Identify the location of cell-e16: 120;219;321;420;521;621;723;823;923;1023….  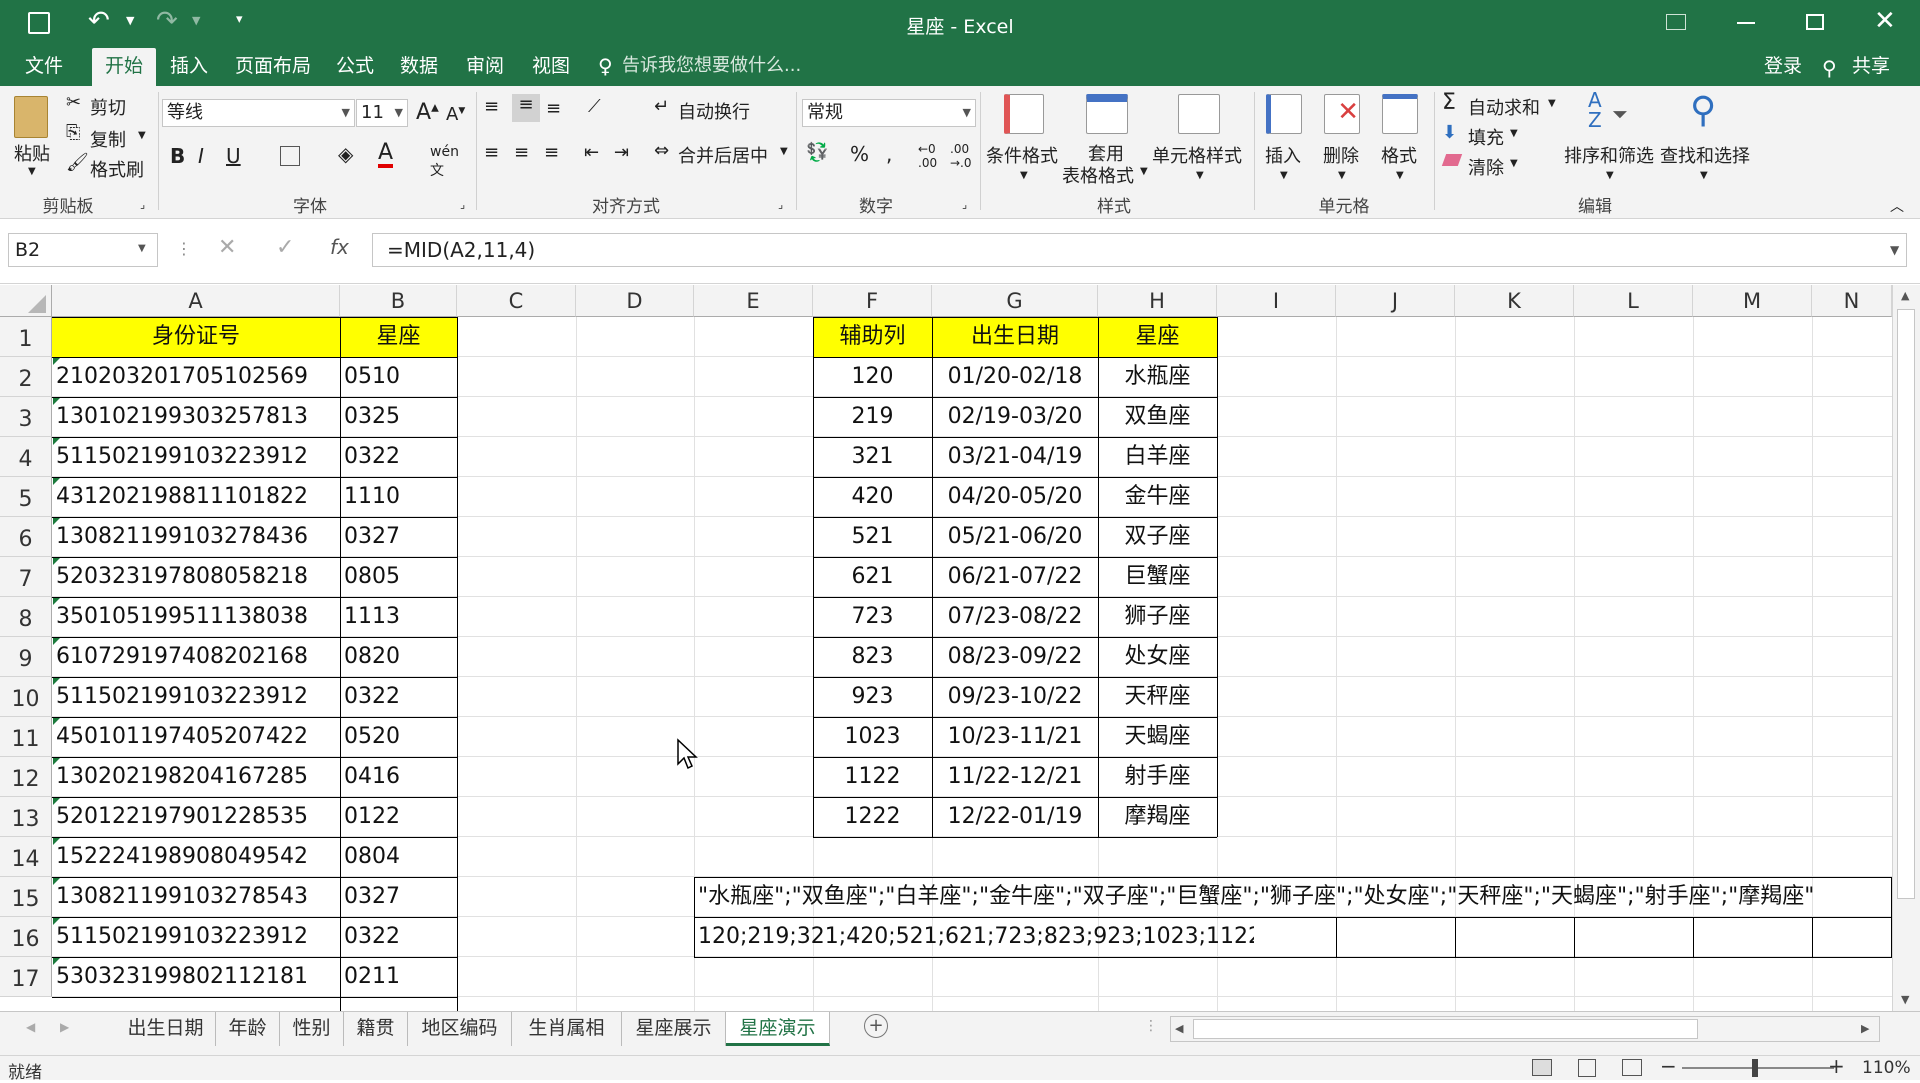
(974, 937).